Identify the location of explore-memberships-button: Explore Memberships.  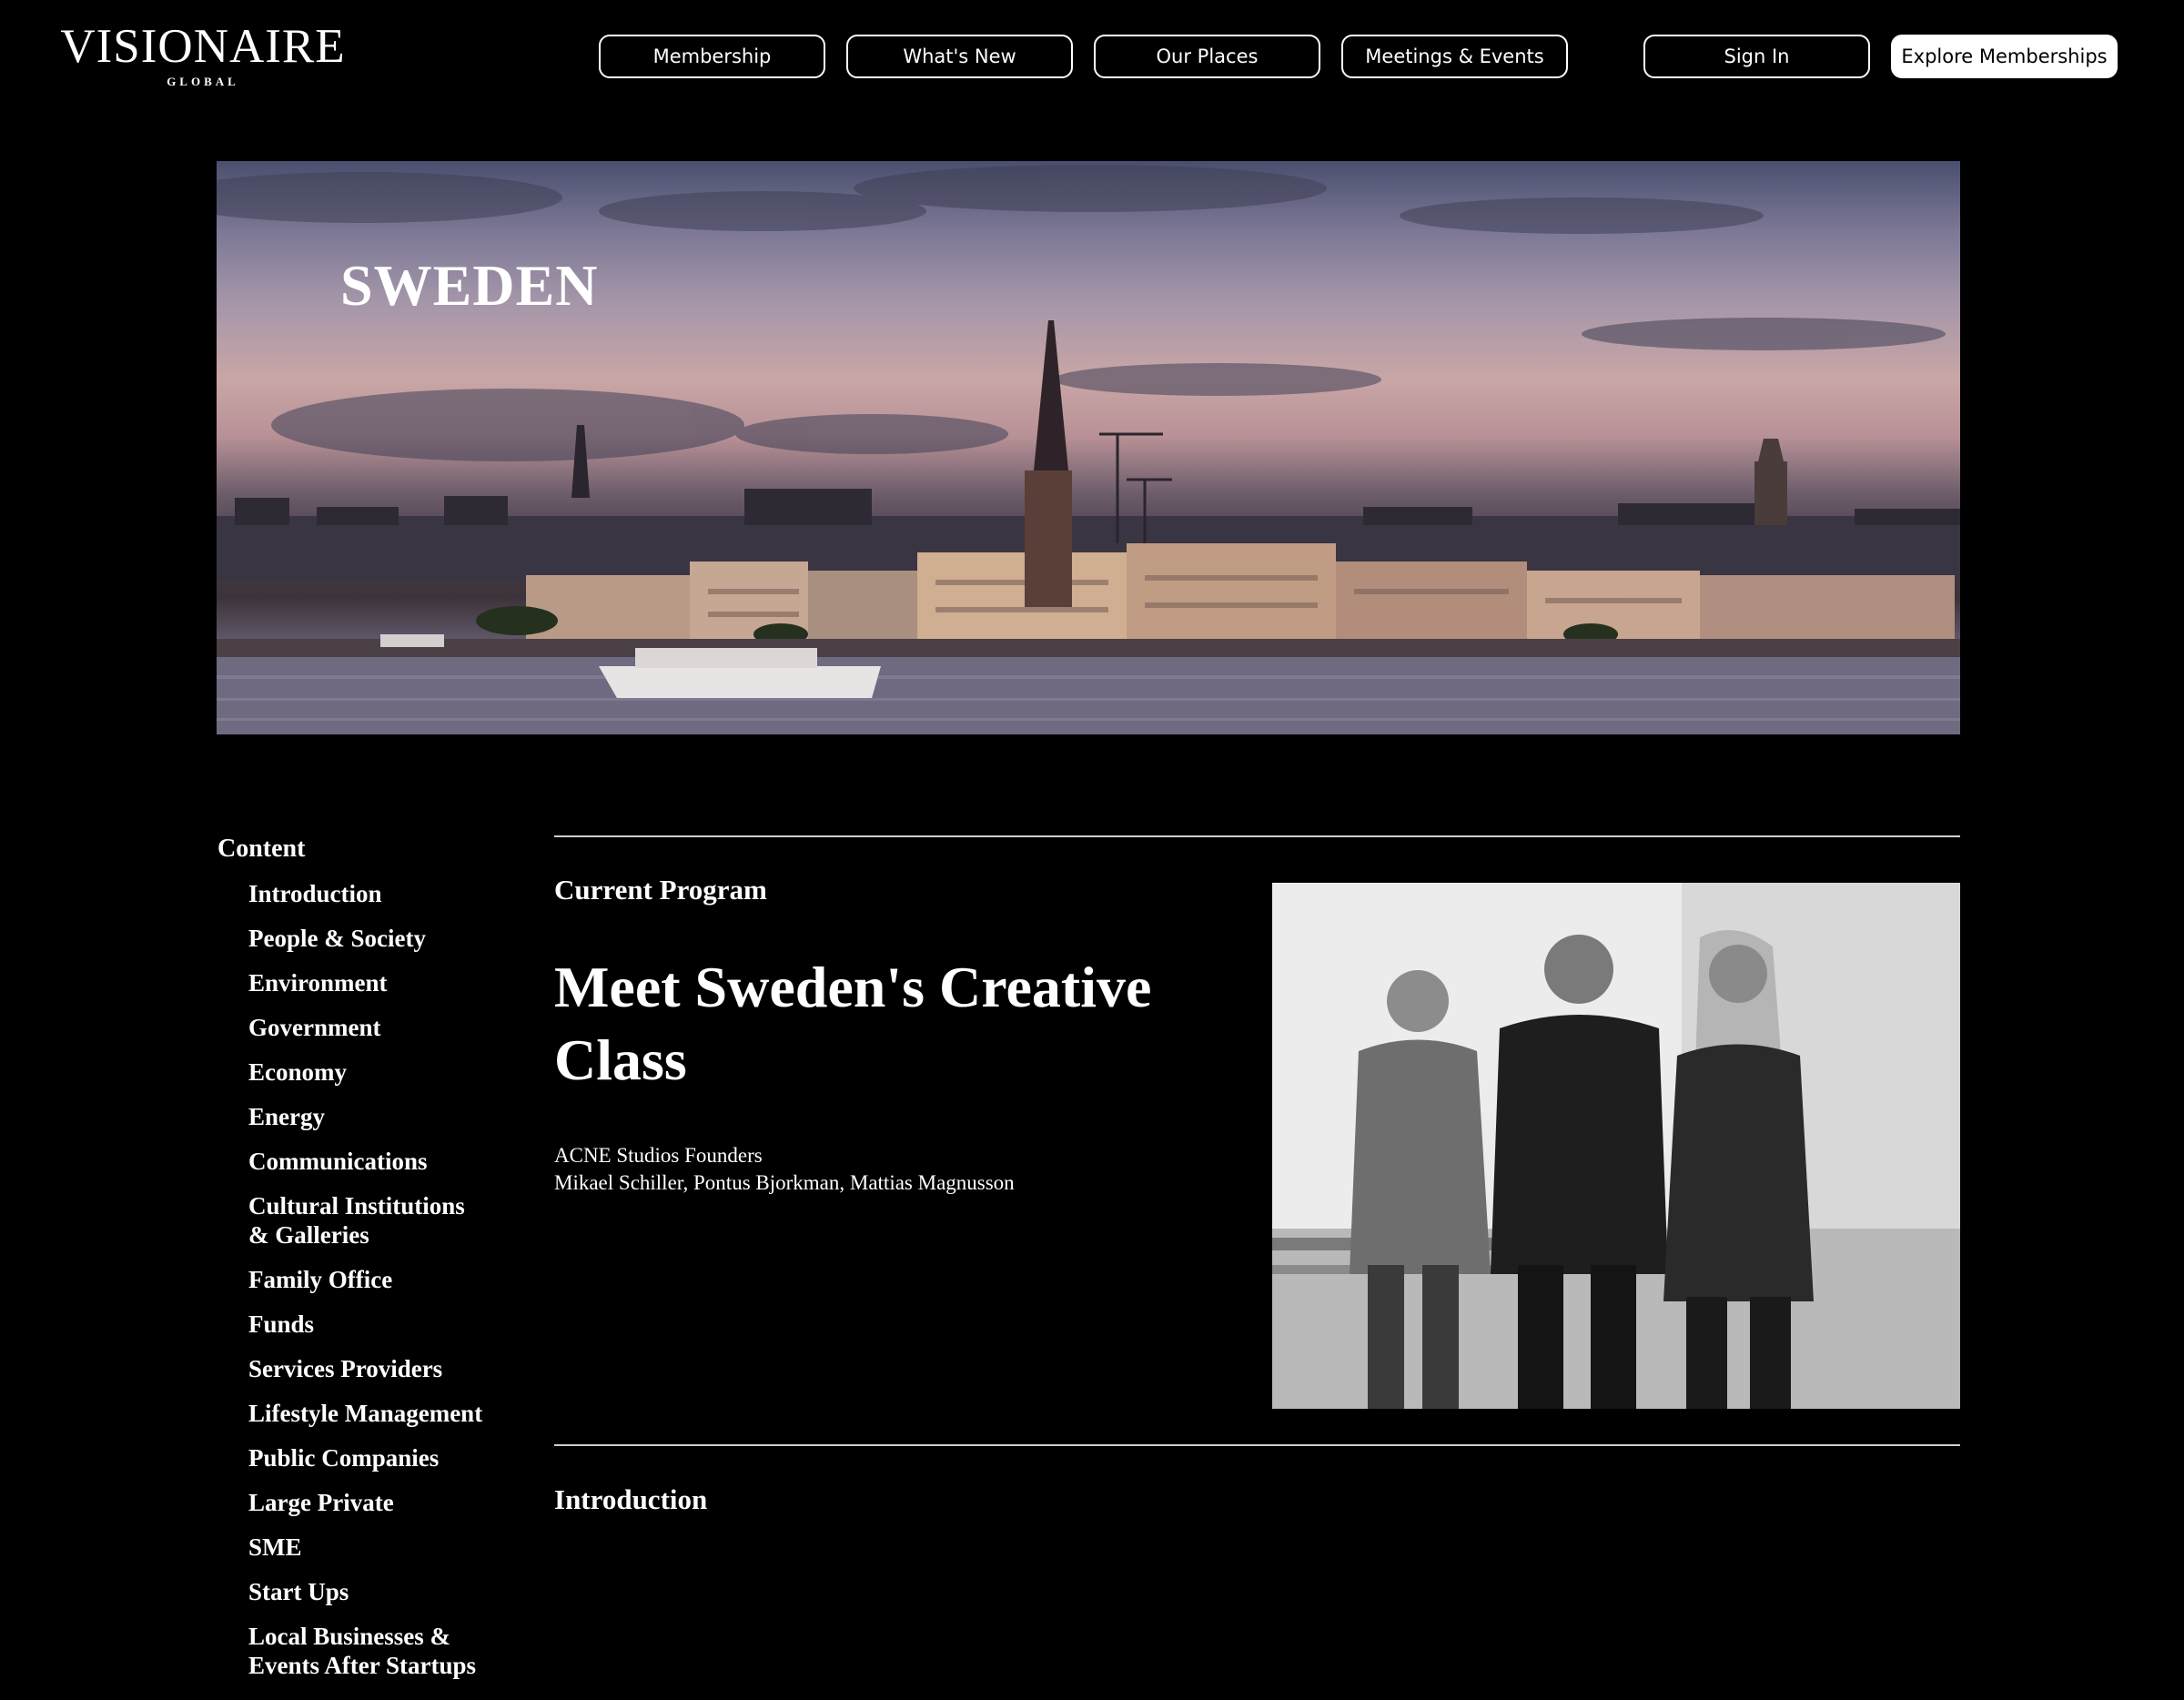
(2004, 56).